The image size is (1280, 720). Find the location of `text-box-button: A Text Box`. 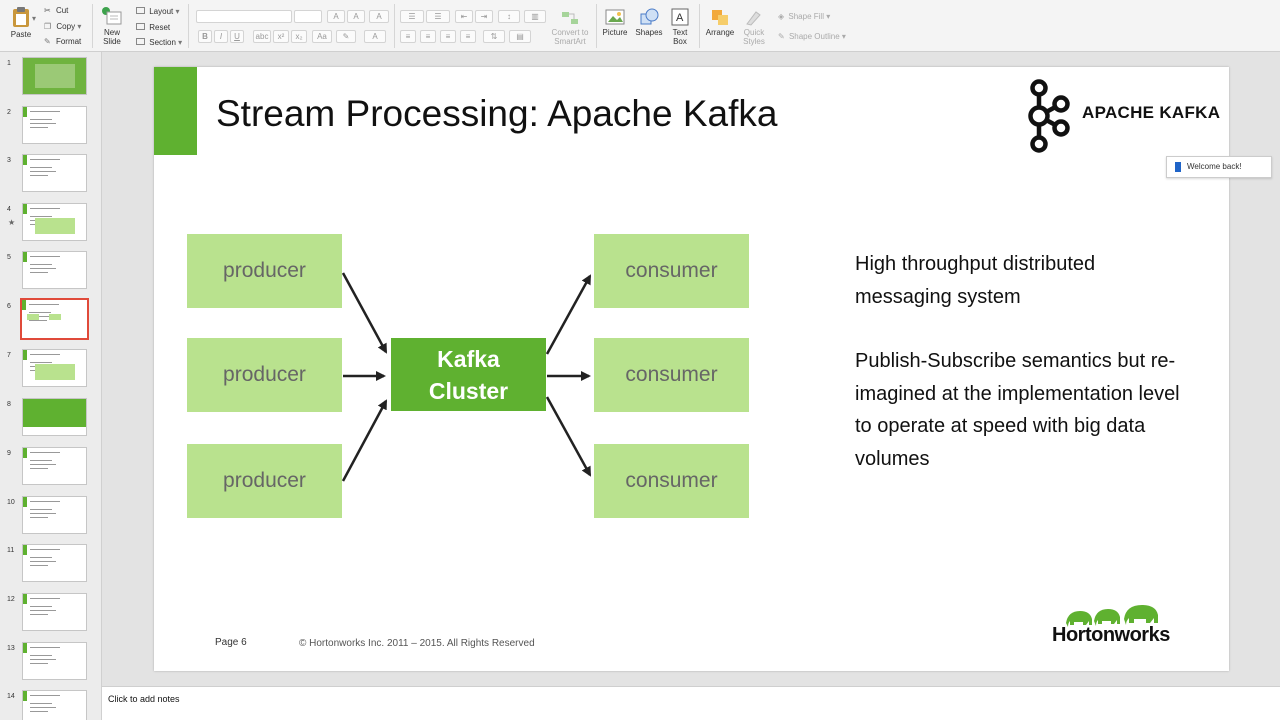

text-box-button: A Text Box is located at coordinates (680, 27).